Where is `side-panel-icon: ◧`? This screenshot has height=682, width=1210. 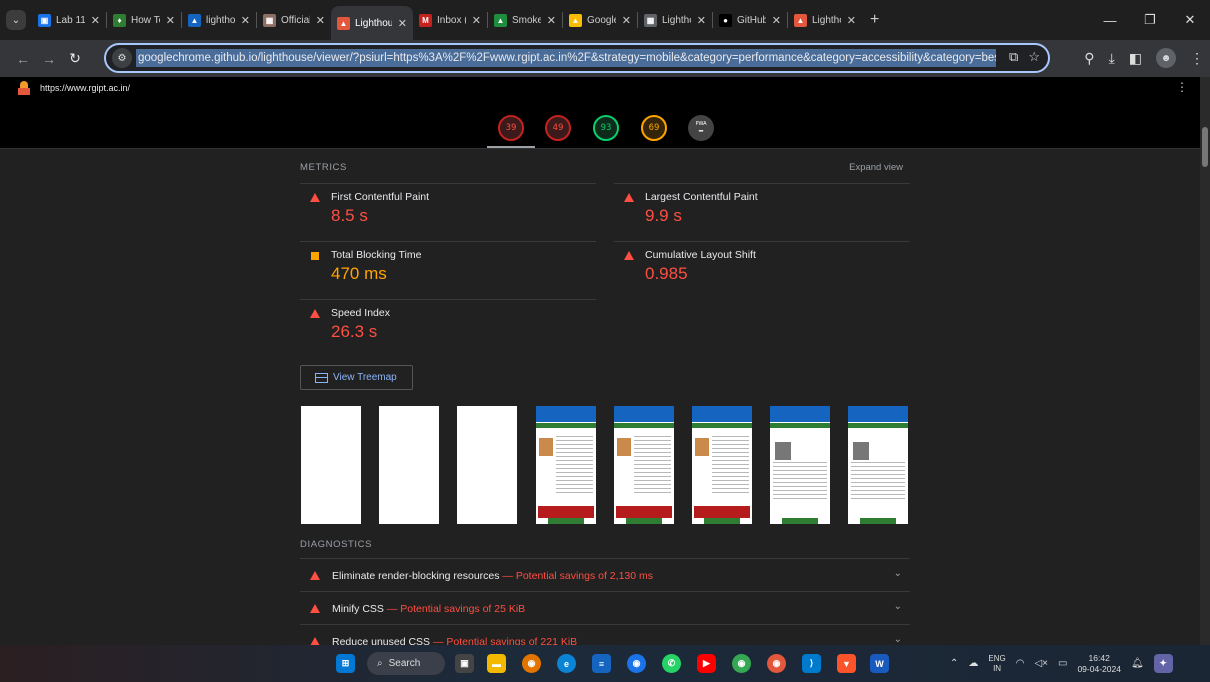 side-panel-icon: ◧ is located at coordinates (1135, 58).